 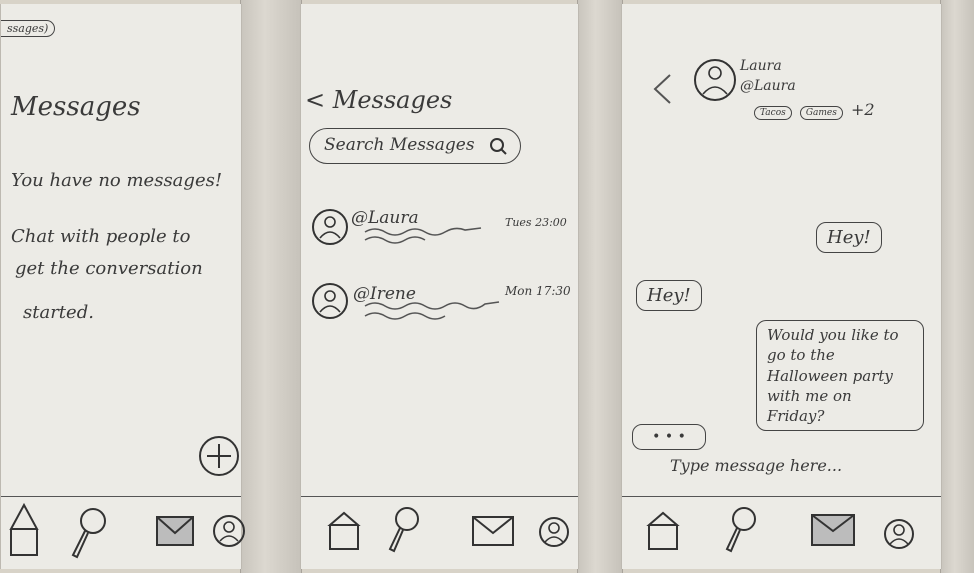 I want to click on conversation-time: Mon 17:30, so click(x=538, y=291).